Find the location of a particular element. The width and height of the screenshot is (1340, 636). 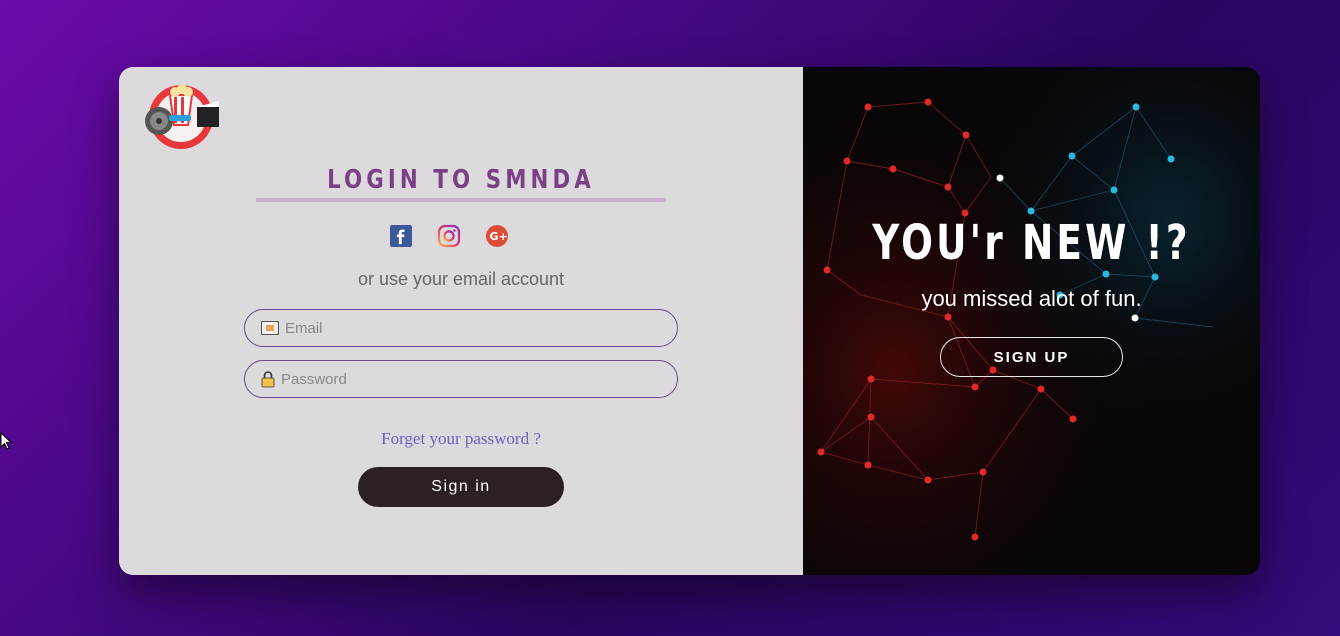

email-card-icon is located at coordinates (270, 328).